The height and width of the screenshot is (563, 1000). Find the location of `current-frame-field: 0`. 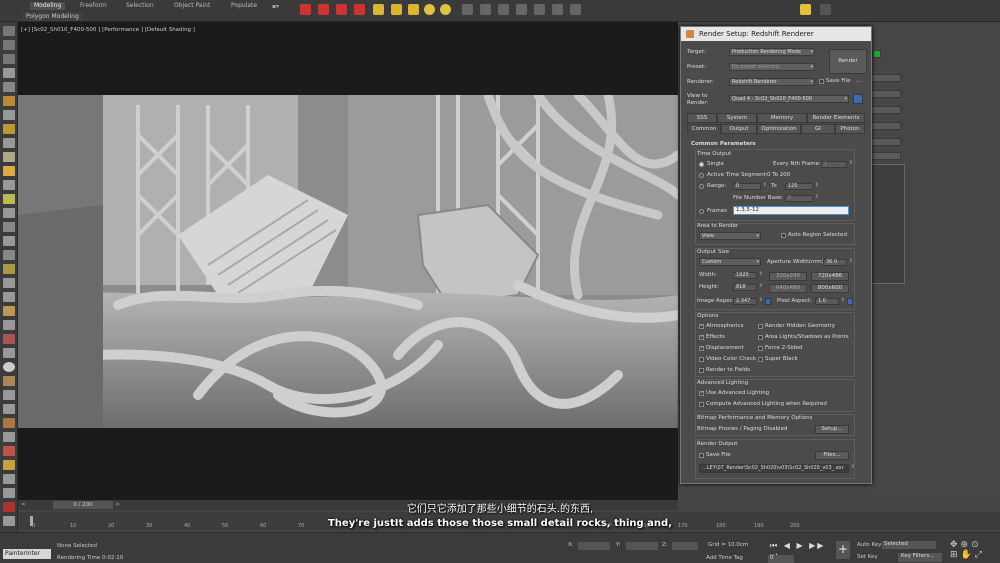

current-frame-field: 0 is located at coordinates (781, 559).